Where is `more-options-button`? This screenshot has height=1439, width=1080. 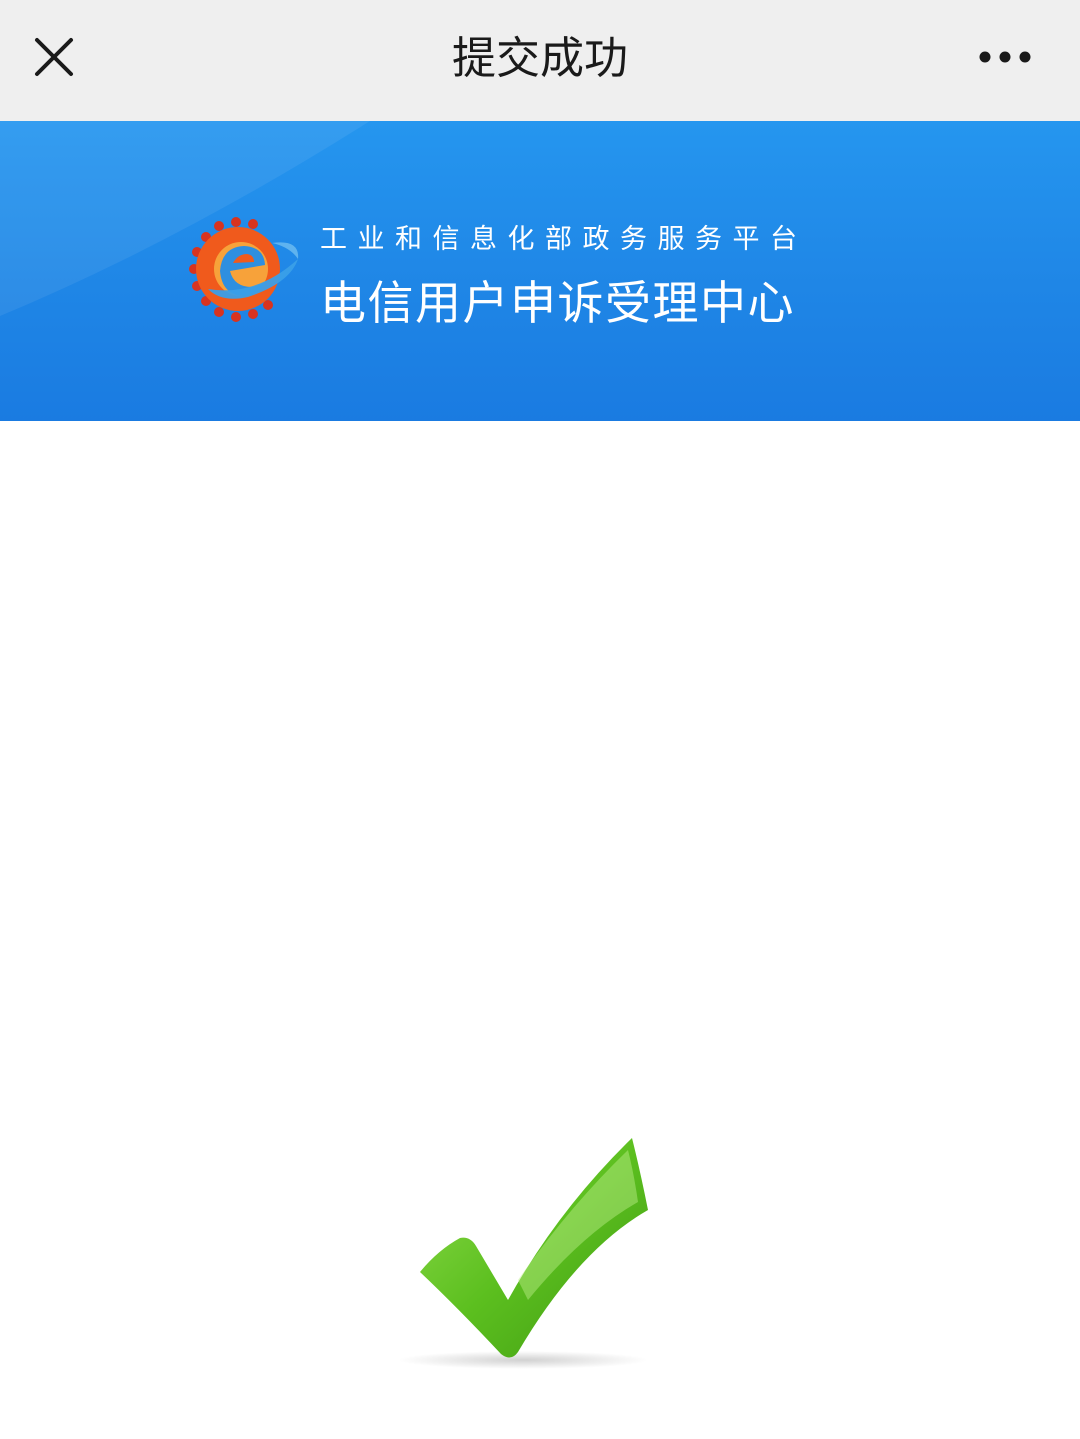
more-options-button is located at coordinates (1005, 57).